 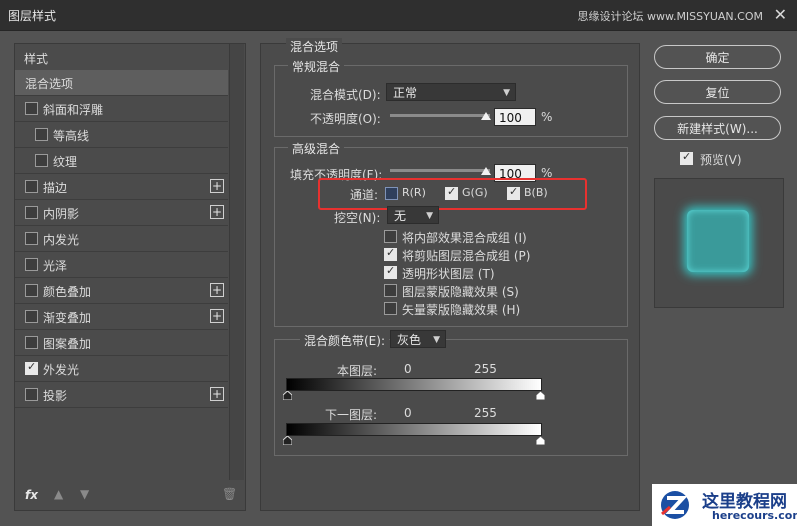 I want to click on blend-if-value: 灰色, so click(x=409, y=340).